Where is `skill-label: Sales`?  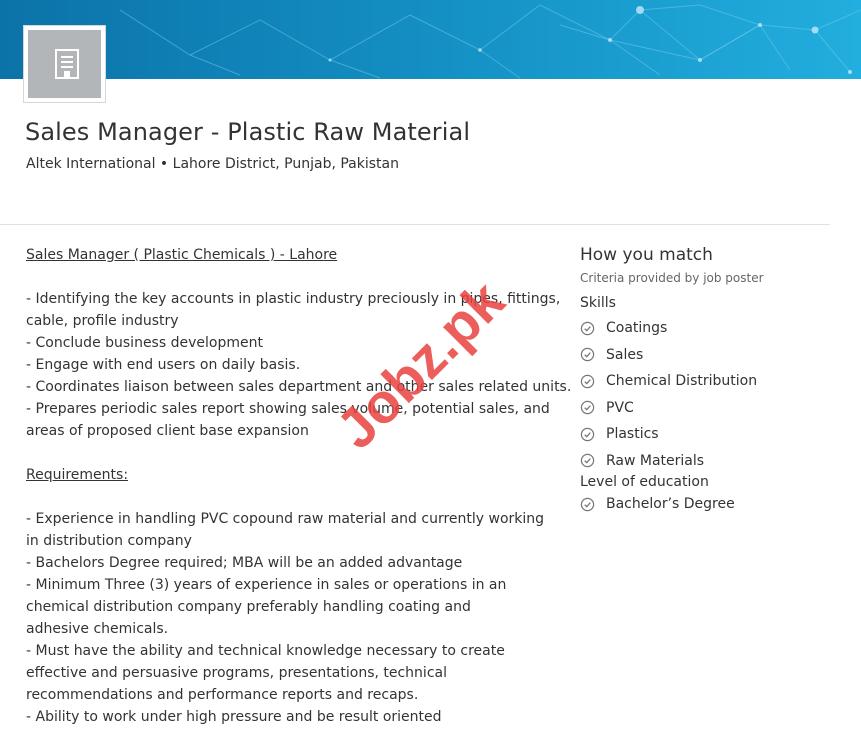 skill-label: Sales is located at coordinates (625, 354).